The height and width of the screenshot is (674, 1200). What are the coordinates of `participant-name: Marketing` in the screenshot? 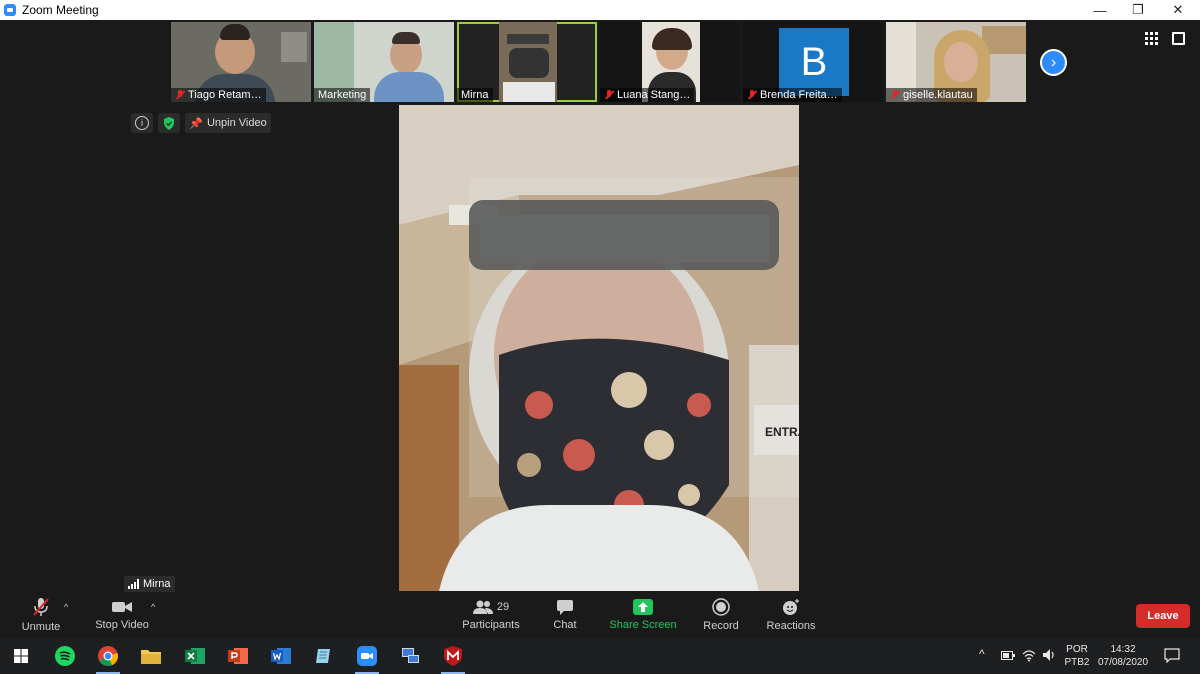 It's located at (342, 95).